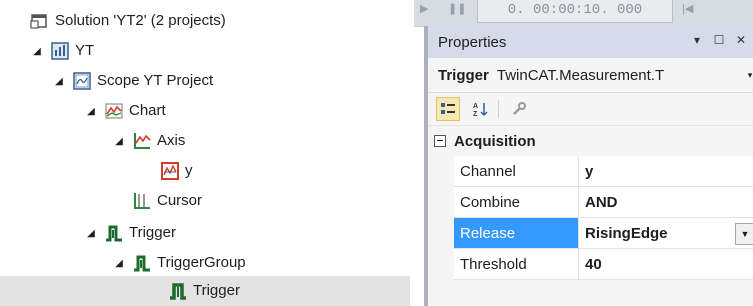 This screenshot has height=306, width=753. What do you see at coordinates (155, 80) in the screenshot?
I see `tree-node-label: Scope YT Project` at bounding box center [155, 80].